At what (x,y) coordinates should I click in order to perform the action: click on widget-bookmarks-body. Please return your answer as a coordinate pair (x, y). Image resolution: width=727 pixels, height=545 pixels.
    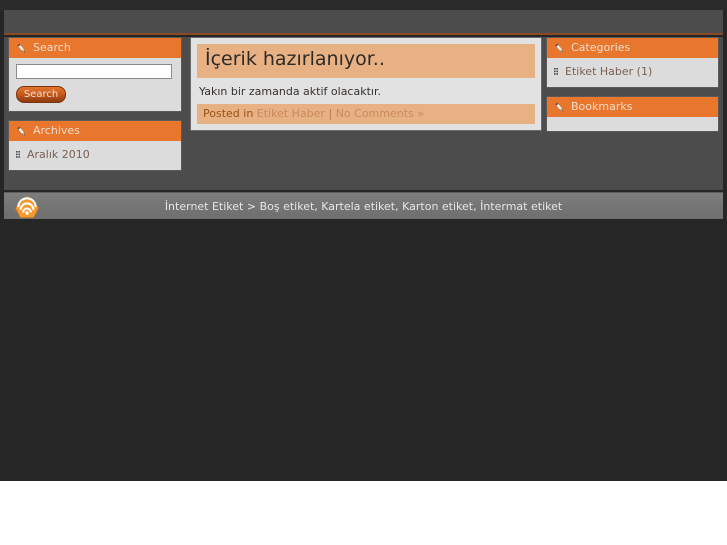
    Looking at the image, I should click on (632, 124).